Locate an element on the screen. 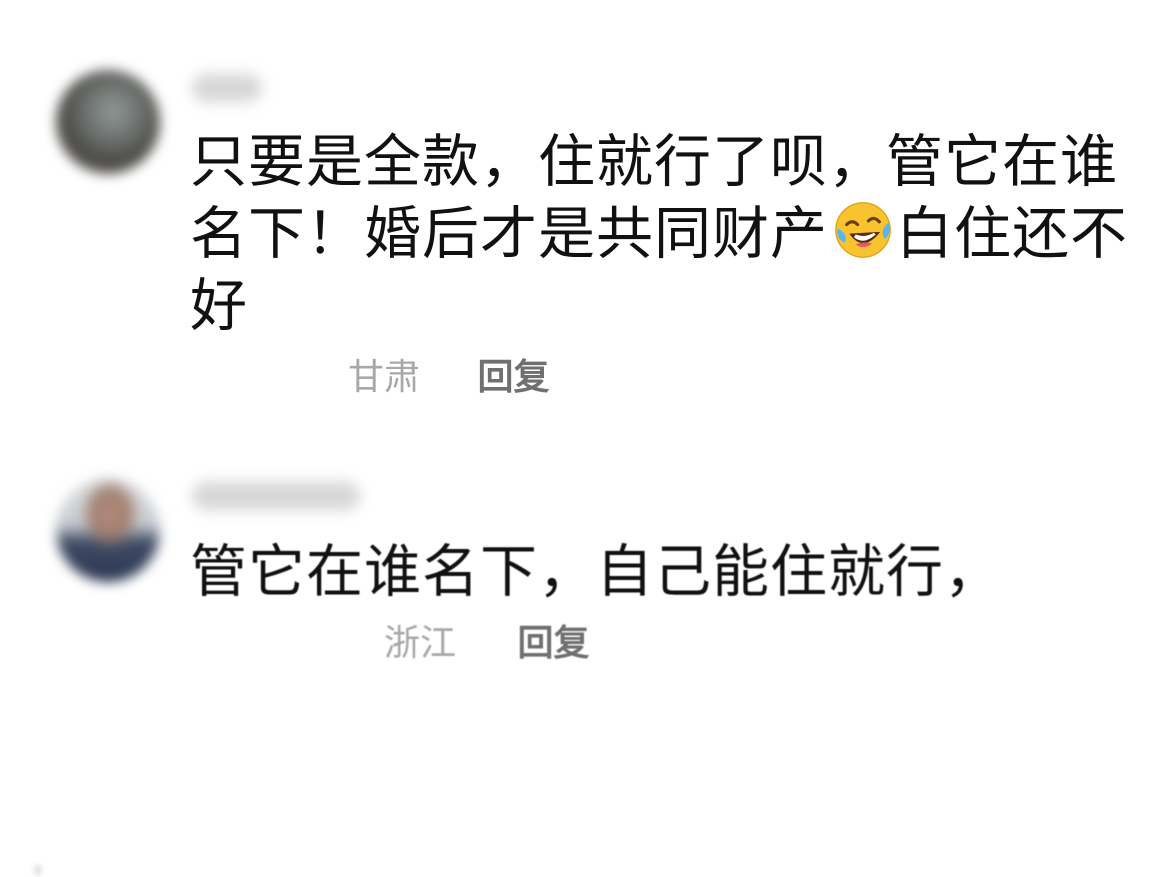 The width and height of the screenshot is (1170, 877). comment-meta: 甘肃 回复 is located at coordinates (448, 378).